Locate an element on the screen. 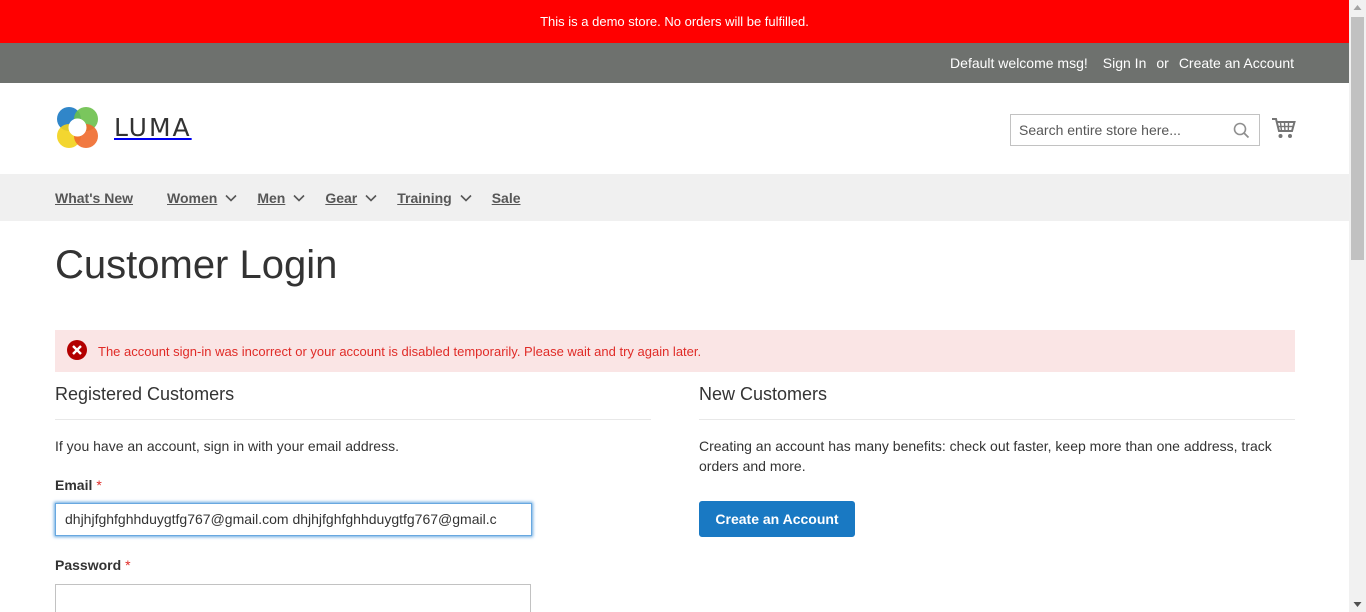  nav-item-women: Women is located at coordinates (202, 198).